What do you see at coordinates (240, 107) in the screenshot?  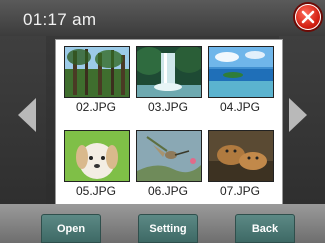 I see `thumbnail-label: 04.JPG` at bounding box center [240, 107].